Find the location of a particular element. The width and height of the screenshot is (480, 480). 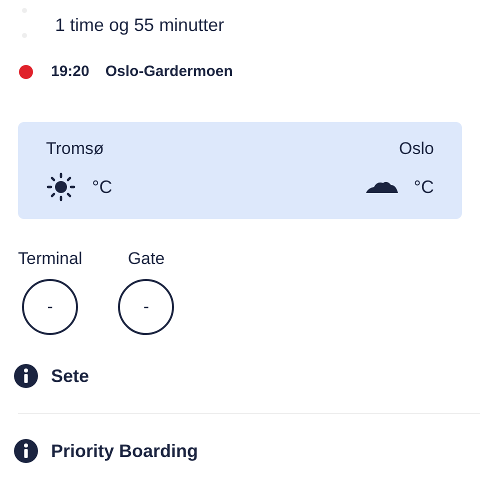

sun-icon is located at coordinates (61, 187).